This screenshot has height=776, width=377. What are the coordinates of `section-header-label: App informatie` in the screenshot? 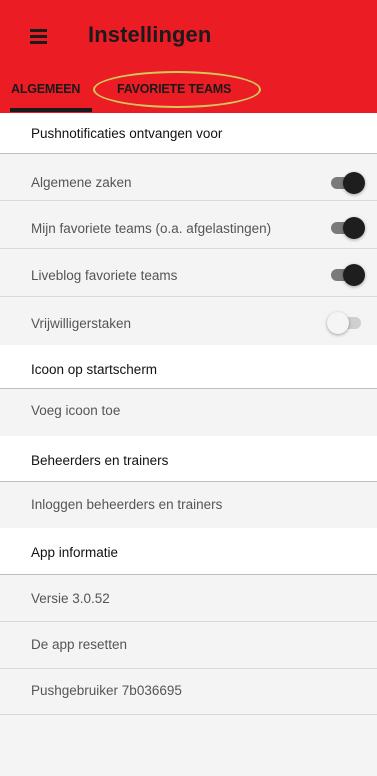 It's located at (75, 552).